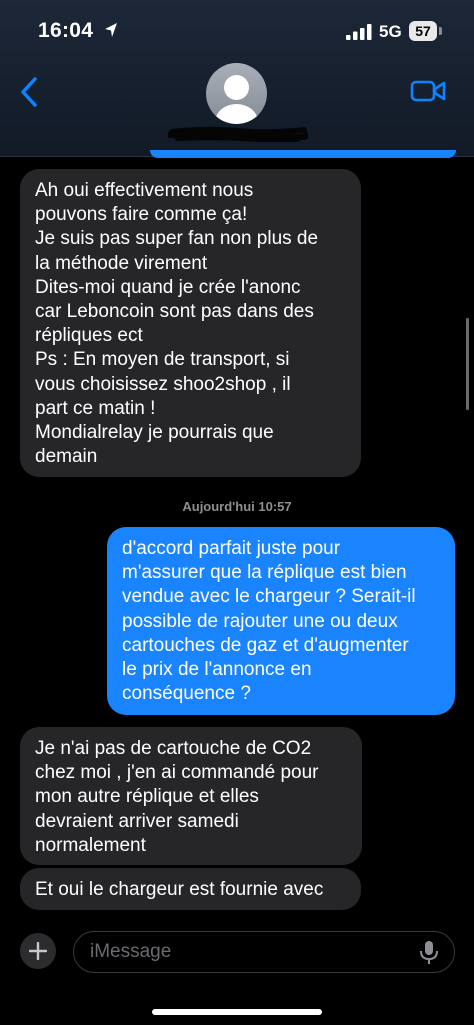  I want to click on plus-icon, so click(38, 951).